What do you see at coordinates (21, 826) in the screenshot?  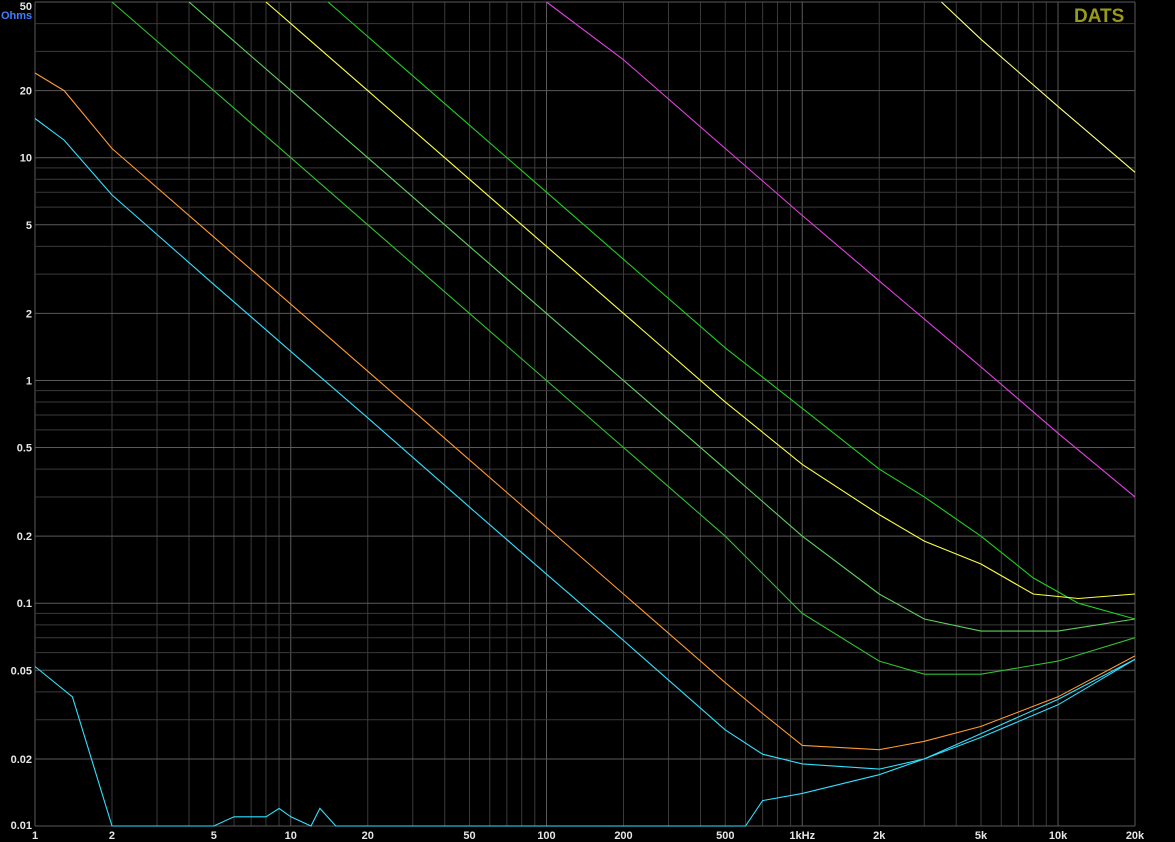 I see `y-tick-label: 0.01` at bounding box center [21, 826].